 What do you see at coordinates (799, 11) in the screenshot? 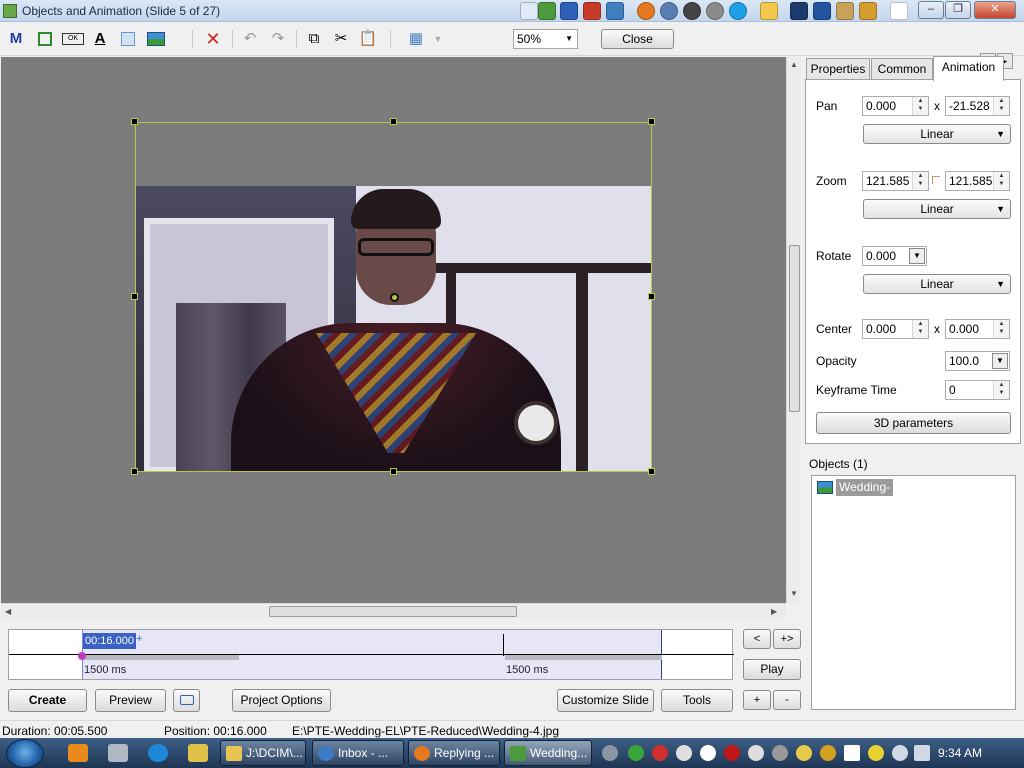
I see `photoshop-icon` at bounding box center [799, 11].